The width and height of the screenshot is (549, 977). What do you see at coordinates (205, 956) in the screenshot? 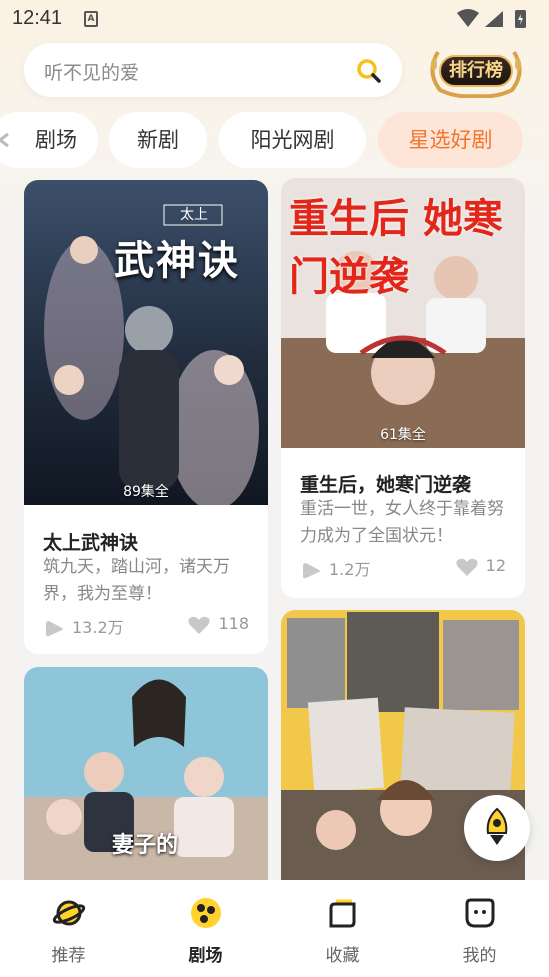
I see `nav-label: 剧场` at bounding box center [205, 956].